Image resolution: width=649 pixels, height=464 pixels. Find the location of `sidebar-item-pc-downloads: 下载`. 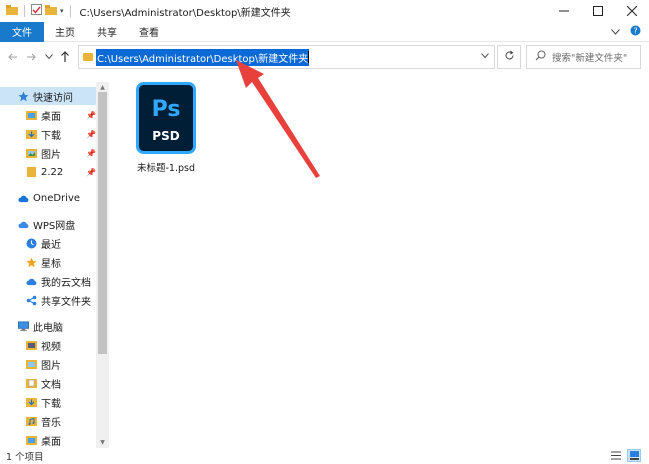

sidebar-item-pc-downloads: 下载 is located at coordinates (30, 402).